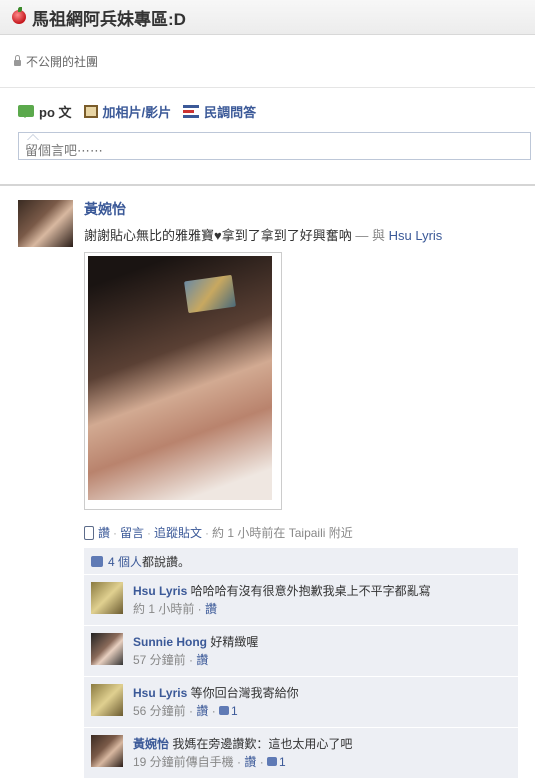  I want to click on card-in-photo, so click(210, 294).